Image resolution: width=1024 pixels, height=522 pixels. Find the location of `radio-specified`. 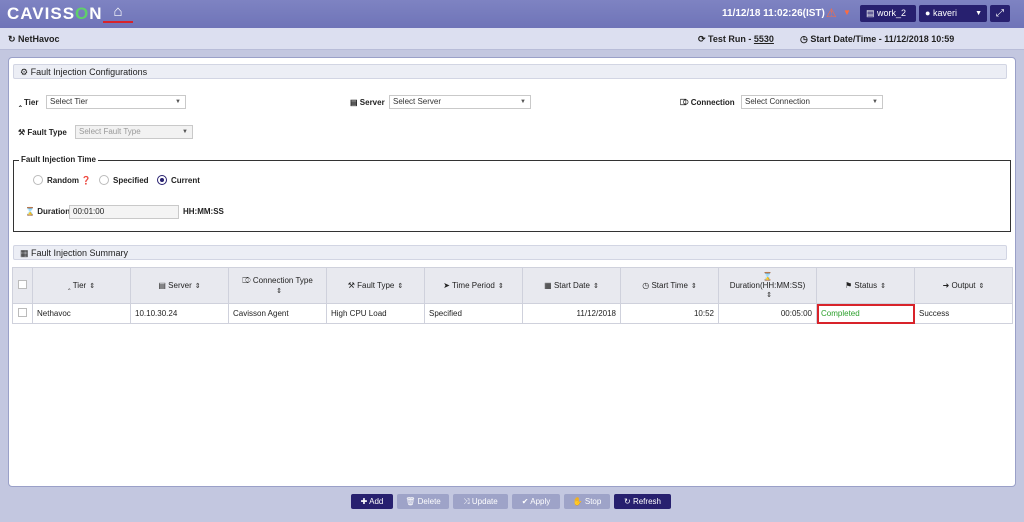

radio-specified is located at coordinates (104, 180).